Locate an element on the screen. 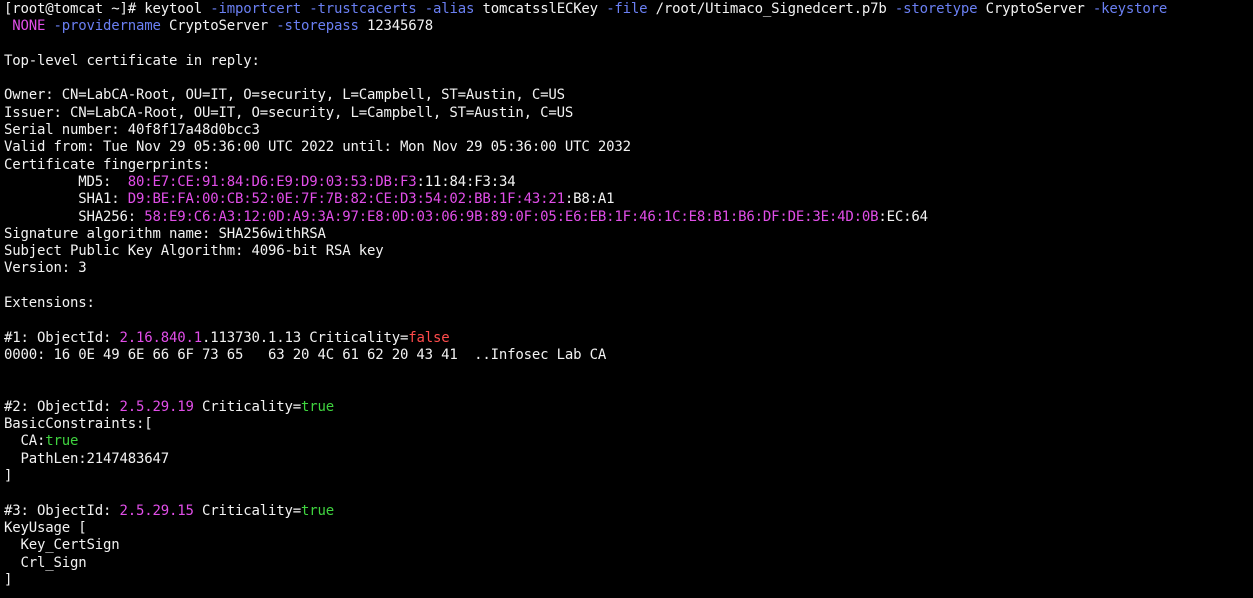  terminal-line: Extensions: is located at coordinates (626, 303).